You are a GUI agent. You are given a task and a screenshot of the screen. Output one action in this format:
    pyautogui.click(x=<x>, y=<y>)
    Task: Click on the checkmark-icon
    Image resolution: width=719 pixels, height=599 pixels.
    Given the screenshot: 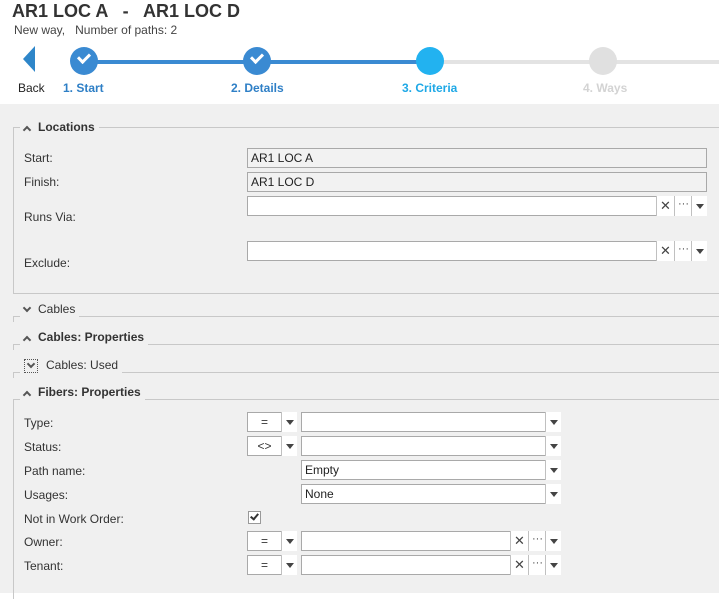 What is the action you would take?
    pyautogui.click(x=254, y=516)
    